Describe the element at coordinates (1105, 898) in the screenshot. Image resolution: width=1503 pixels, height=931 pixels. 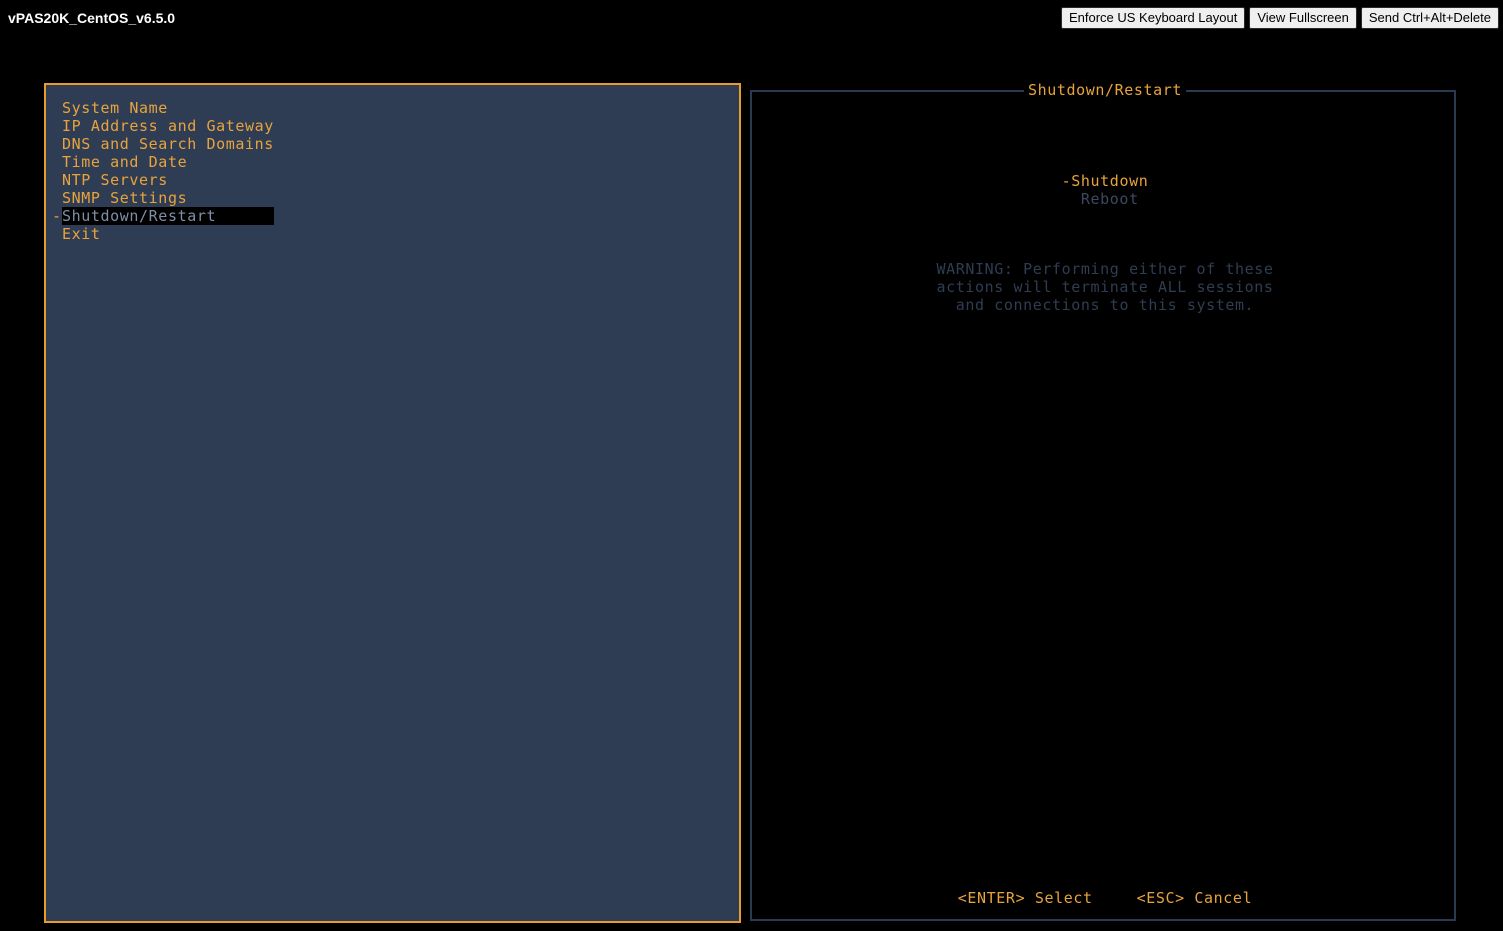
I see `dialog-action-bar: <ENTER> Select <ESC> Cancel` at that location.